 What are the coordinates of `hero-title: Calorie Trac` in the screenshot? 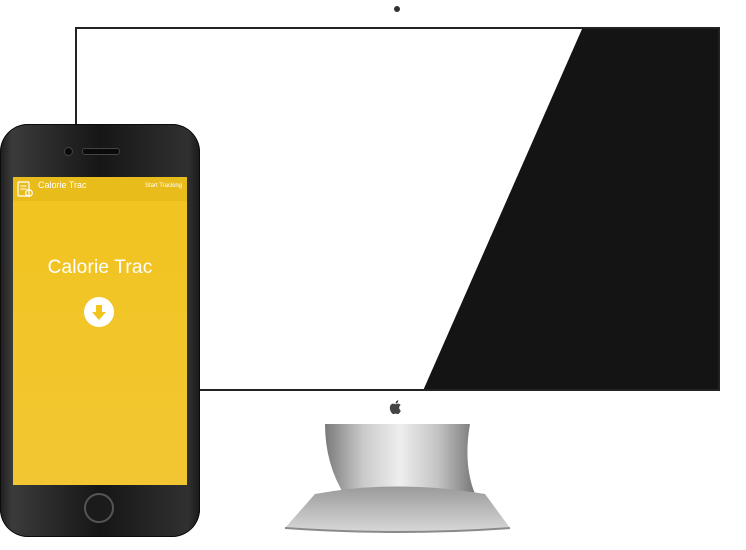 It's located at (100, 267).